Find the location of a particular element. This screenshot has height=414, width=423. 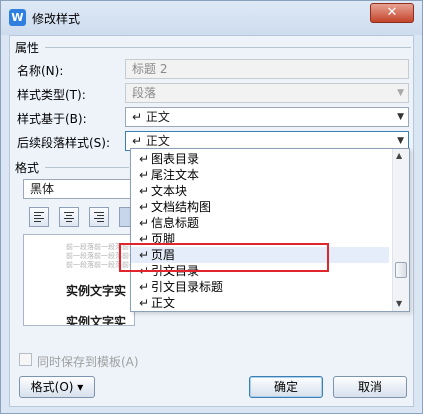

preview-sample-text: 实例文字实 is located at coordinates (96, 291).